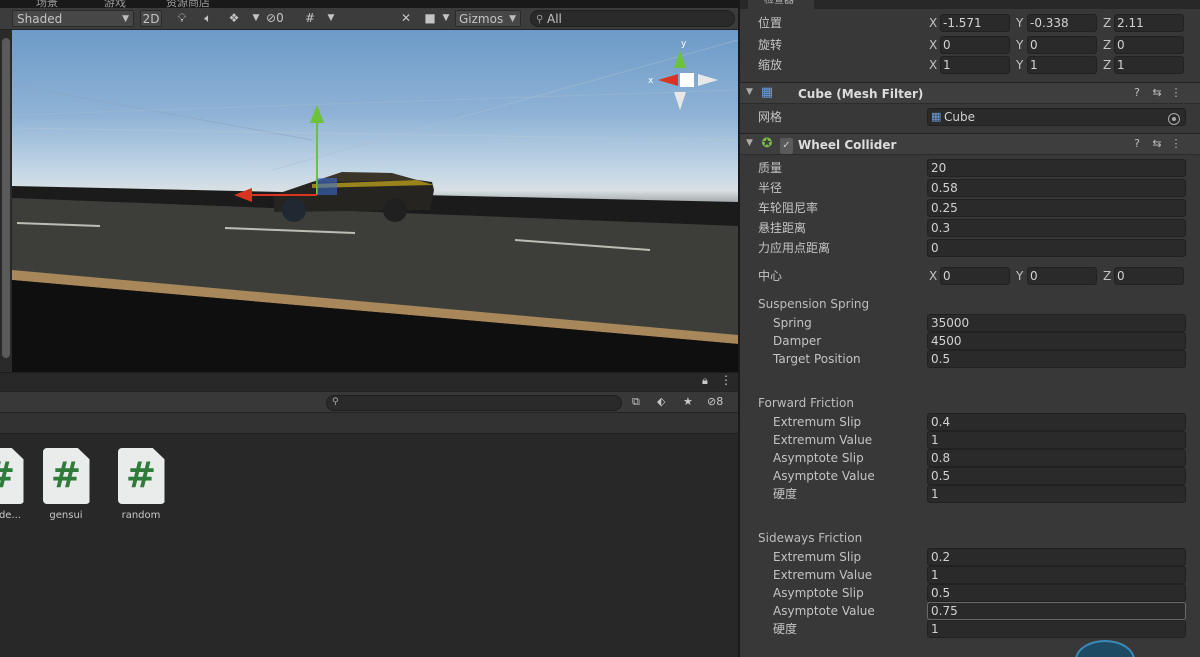  What do you see at coordinates (1056, 494) in the screenshot?
I see `fwd-stiffness-field: 1` at bounding box center [1056, 494].